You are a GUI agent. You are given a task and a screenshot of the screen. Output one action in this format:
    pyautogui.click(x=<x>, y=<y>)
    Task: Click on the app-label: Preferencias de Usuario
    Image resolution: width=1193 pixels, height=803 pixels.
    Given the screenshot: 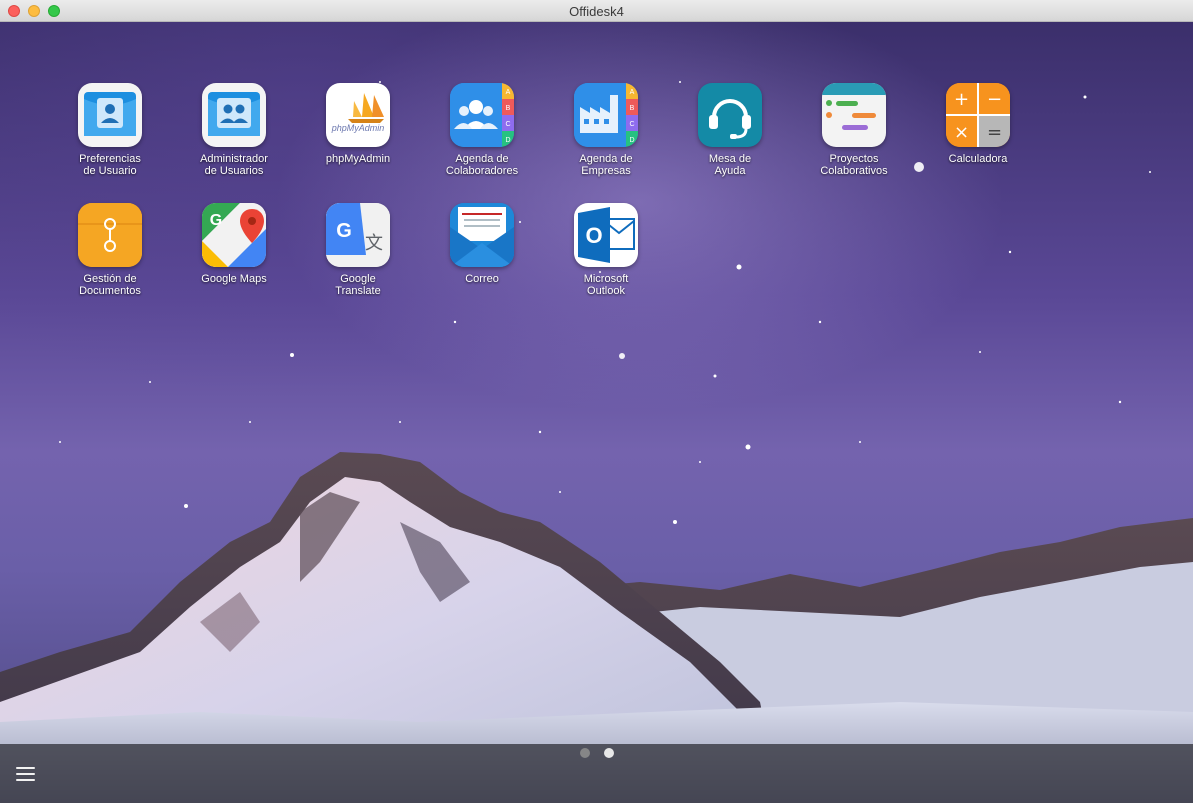 What is the action you would take?
    pyautogui.click(x=110, y=165)
    